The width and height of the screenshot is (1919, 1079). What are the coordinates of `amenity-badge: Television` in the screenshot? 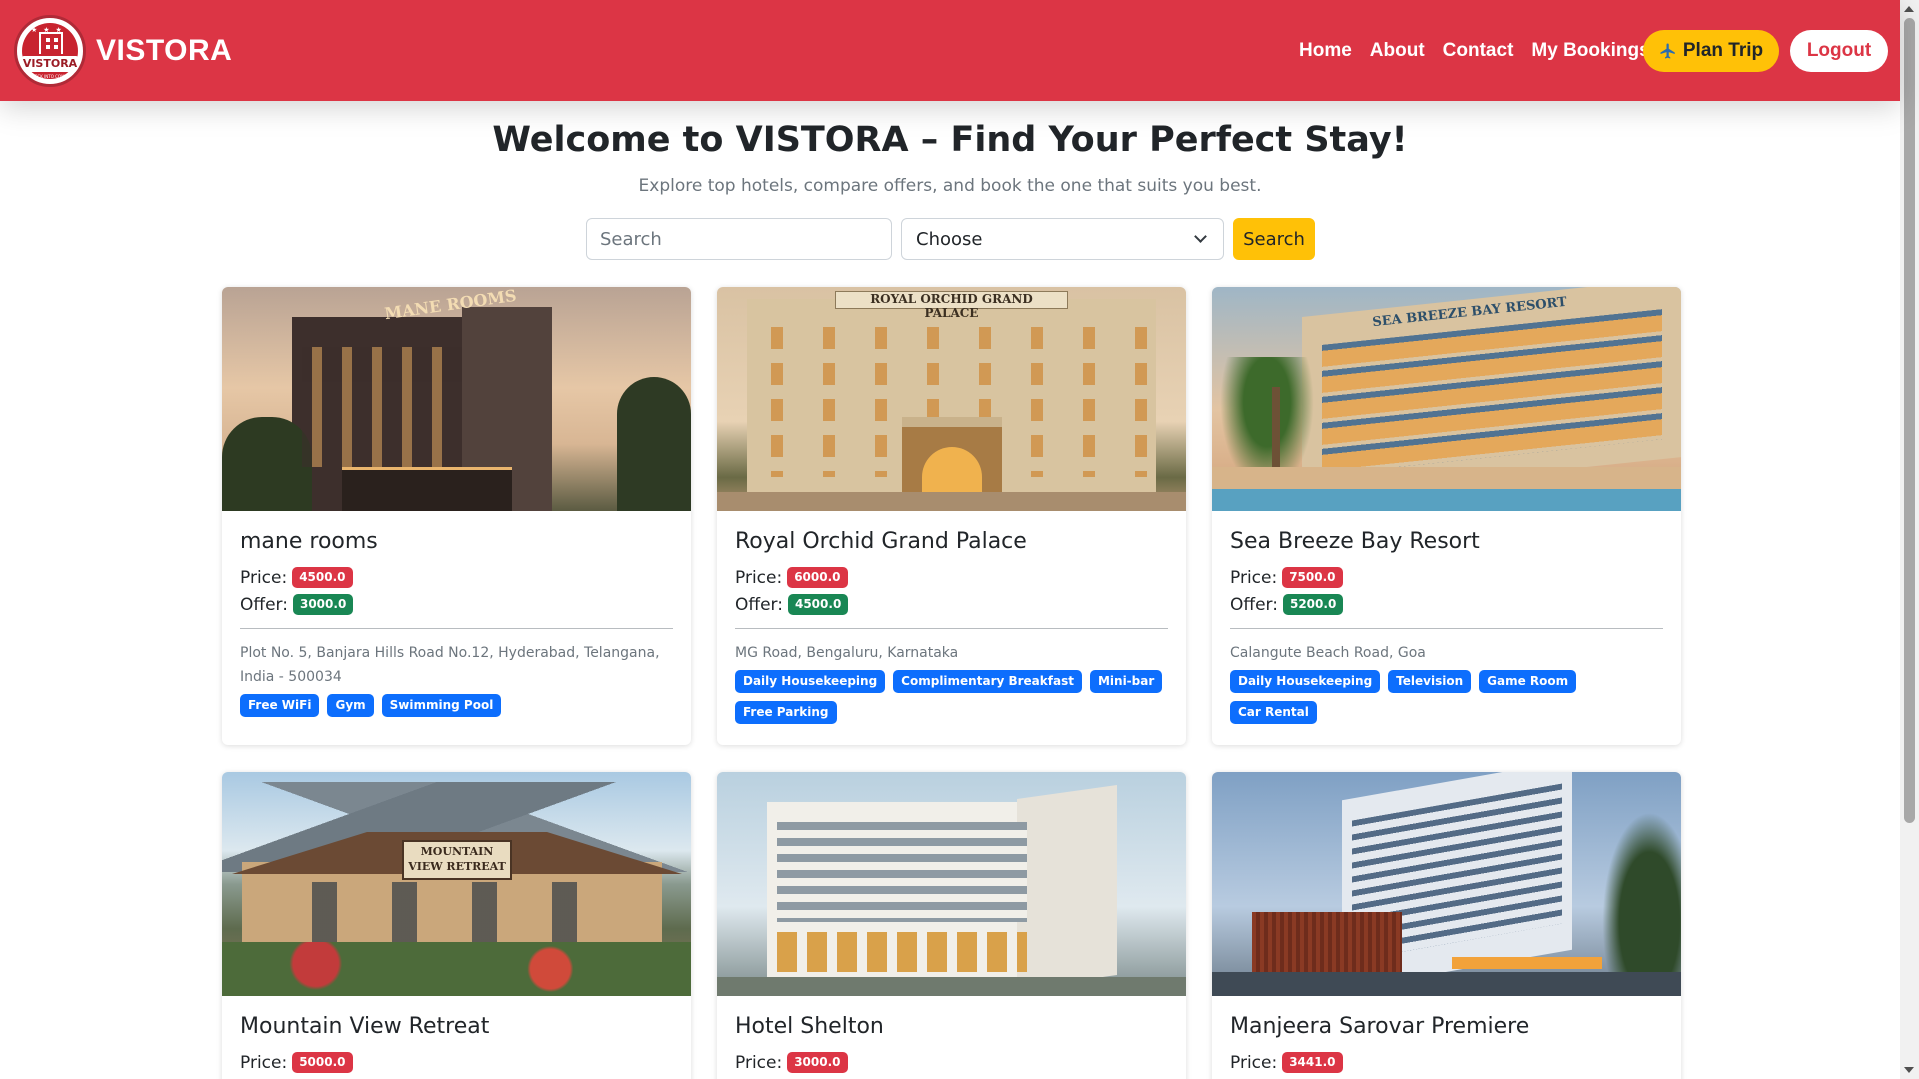 It's located at (1430, 681).